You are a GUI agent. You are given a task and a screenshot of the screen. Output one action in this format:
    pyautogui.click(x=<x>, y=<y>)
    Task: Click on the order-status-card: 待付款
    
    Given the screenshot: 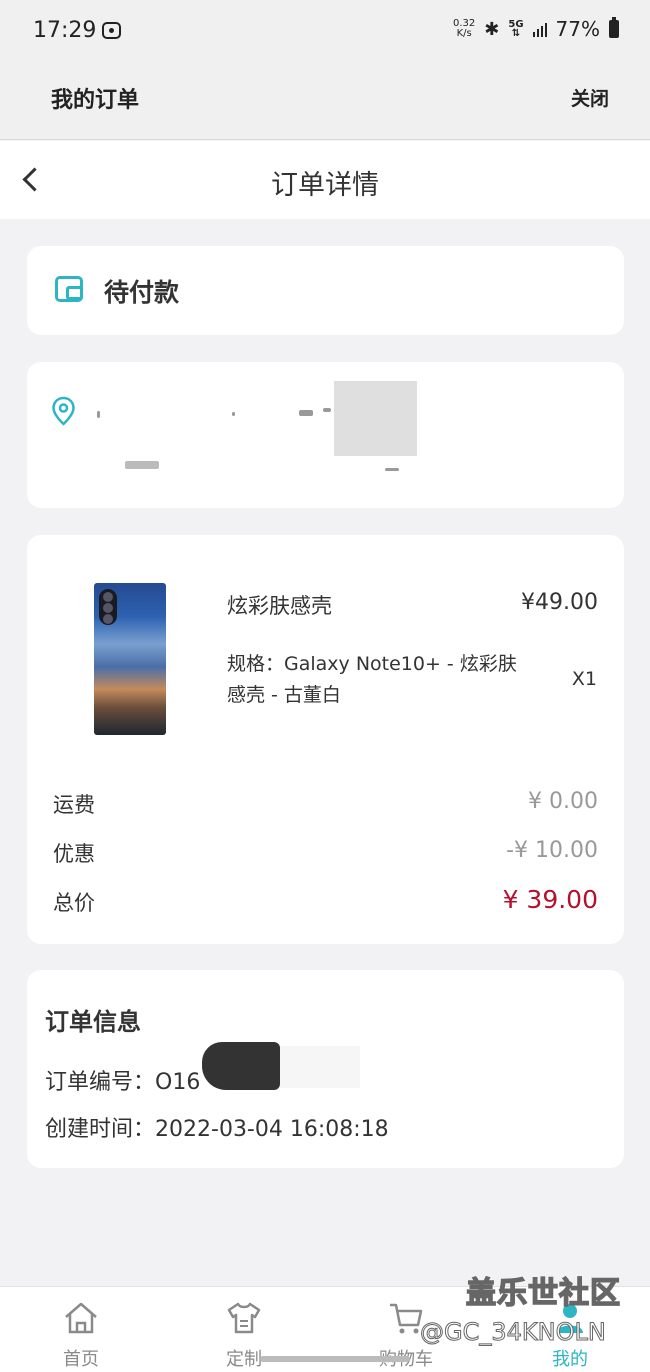 What is the action you would take?
    pyautogui.click(x=325, y=290)
    